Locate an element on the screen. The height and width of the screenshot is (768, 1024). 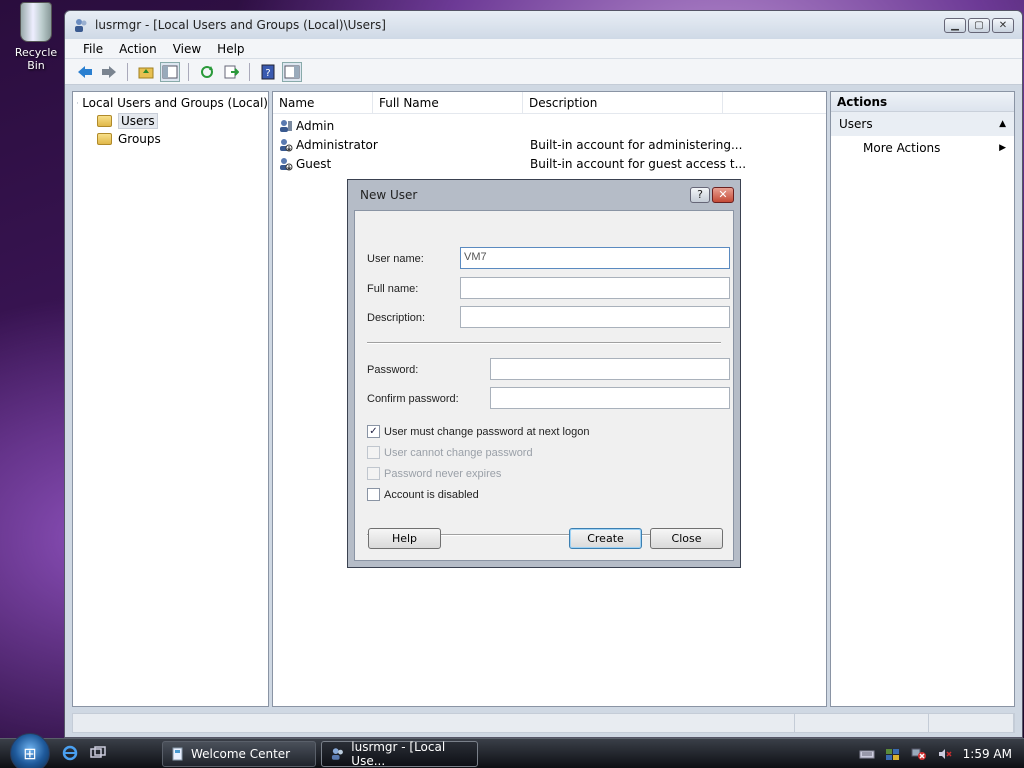
switch-windows-icon is located at coordinates (98, 753).